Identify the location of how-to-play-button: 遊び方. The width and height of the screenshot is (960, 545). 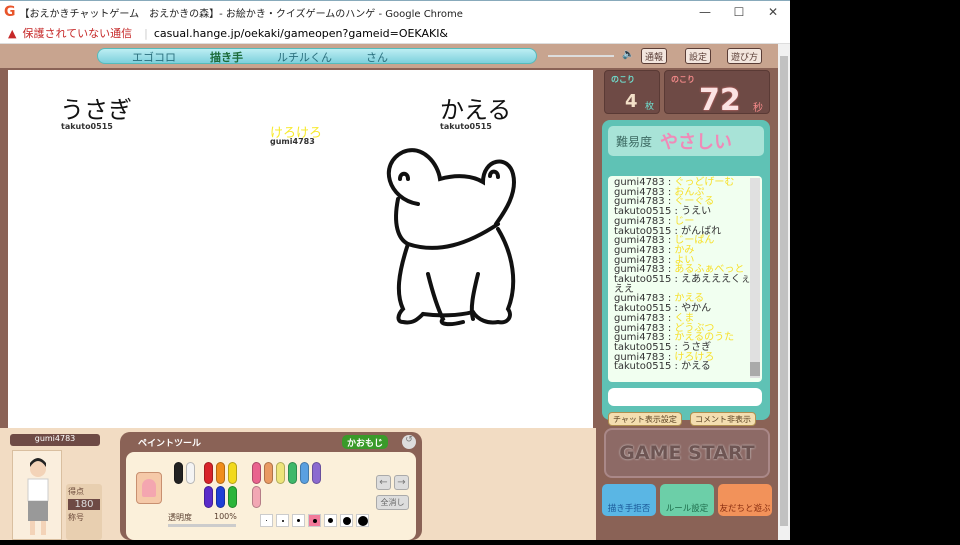
(745, 56).